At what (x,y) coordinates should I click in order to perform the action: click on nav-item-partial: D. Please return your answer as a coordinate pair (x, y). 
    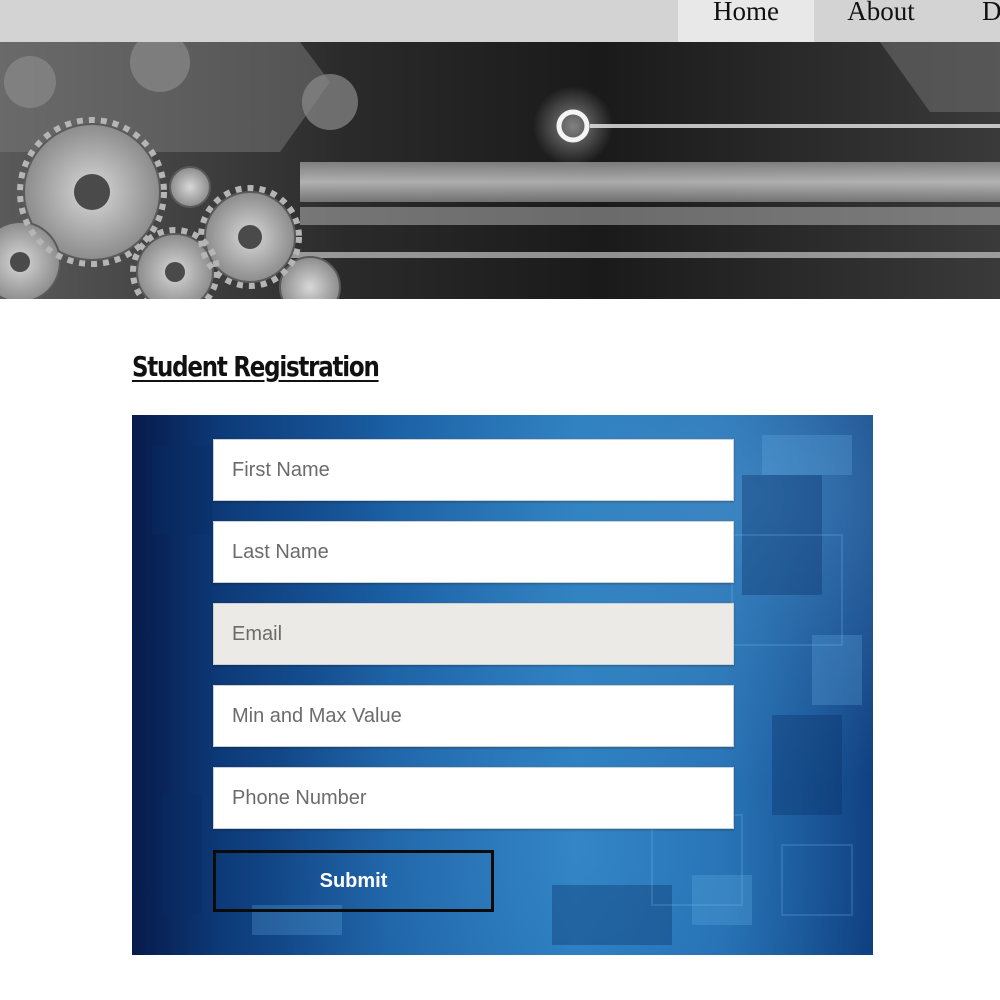
    Looking at the image, I should click on (974, 21).